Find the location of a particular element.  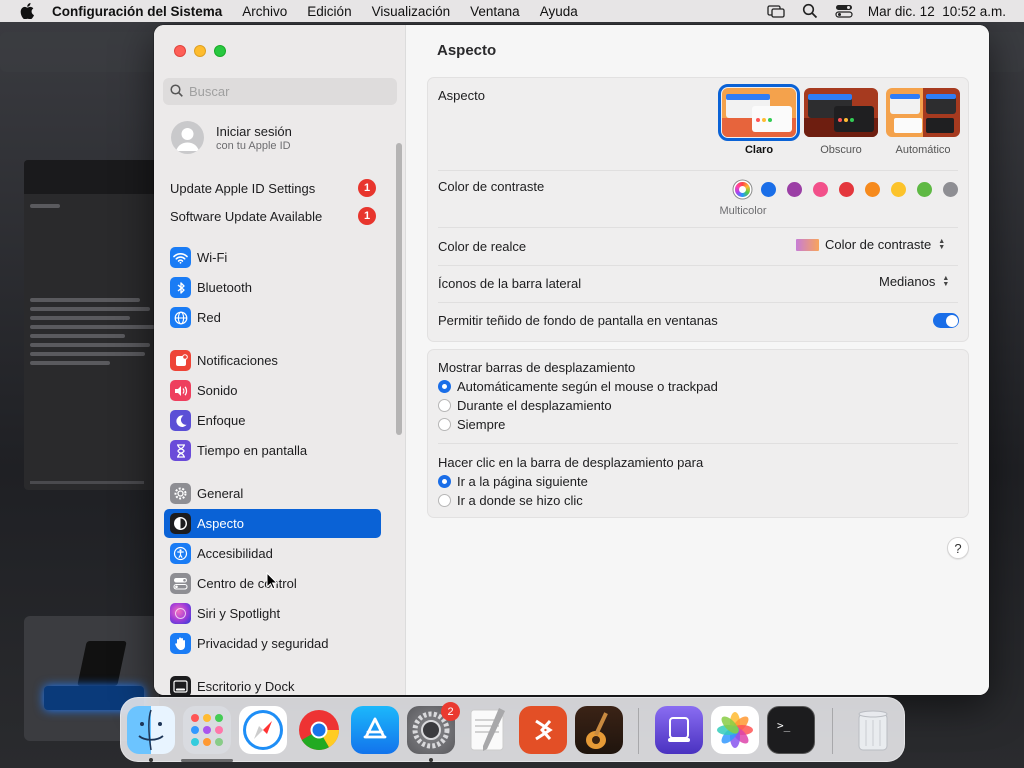

sidebar-item-privacidad: Privacidad y seguridad is located at coordinates (272, 643).